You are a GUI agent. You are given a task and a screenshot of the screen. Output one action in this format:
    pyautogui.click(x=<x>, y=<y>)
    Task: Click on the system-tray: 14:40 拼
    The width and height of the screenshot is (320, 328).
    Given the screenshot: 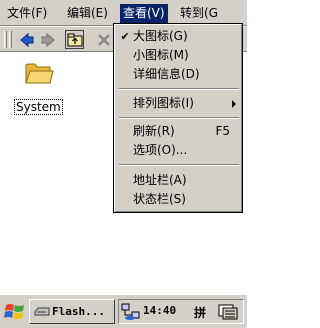 What is the action you would take?
    pyautogui.click(x=181, y=311)
    